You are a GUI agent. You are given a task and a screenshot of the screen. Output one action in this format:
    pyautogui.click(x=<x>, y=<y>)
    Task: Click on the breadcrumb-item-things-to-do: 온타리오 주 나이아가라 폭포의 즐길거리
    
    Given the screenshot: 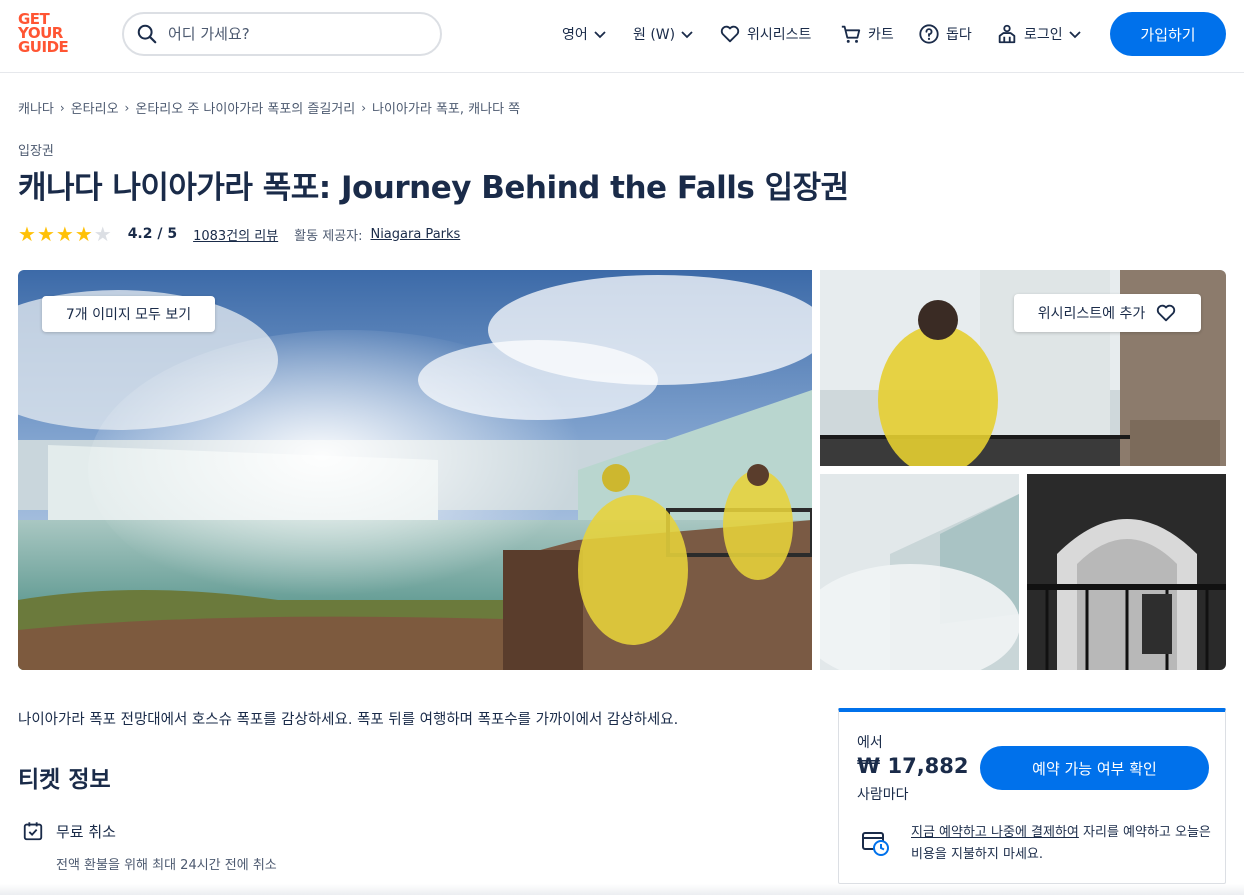 What is the action you would take?
    pyautogui.click(x=245, y=107)
    